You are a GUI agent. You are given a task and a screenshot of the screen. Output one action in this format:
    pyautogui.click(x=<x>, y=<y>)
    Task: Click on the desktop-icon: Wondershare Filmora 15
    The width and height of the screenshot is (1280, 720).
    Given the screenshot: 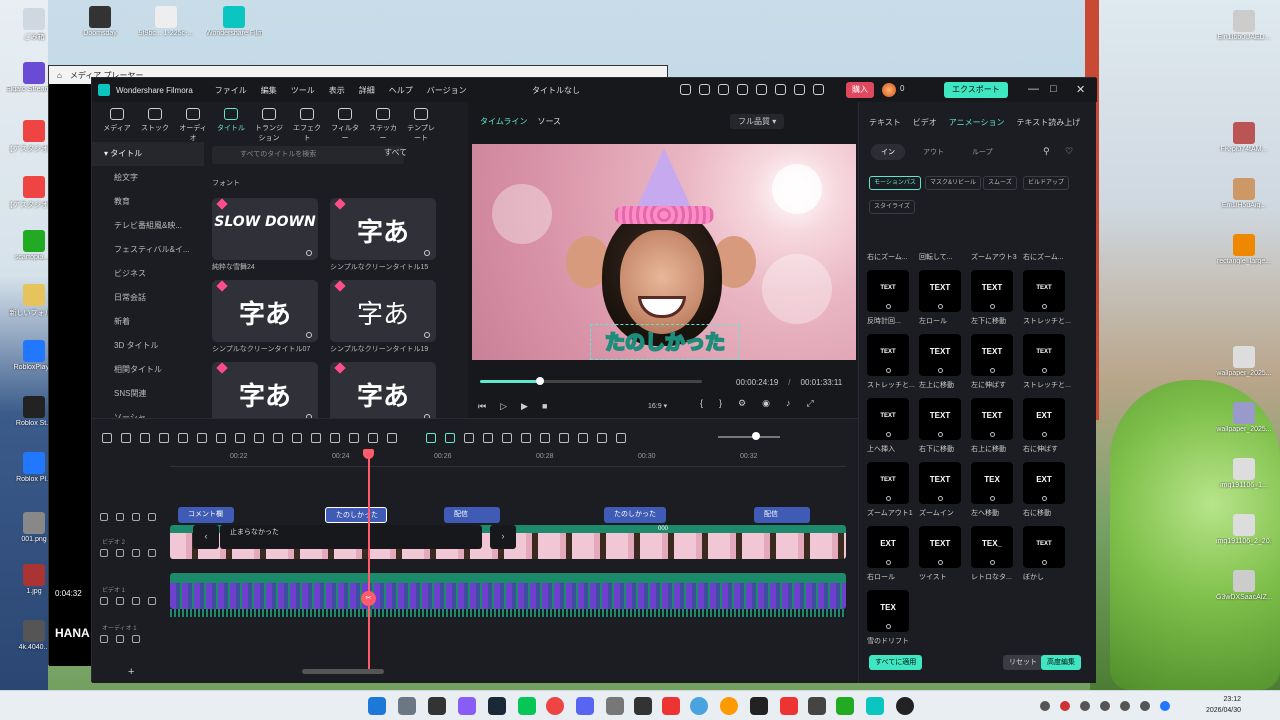 What is the action you would take?
    pyautogui.click(x=234, y=21)
    